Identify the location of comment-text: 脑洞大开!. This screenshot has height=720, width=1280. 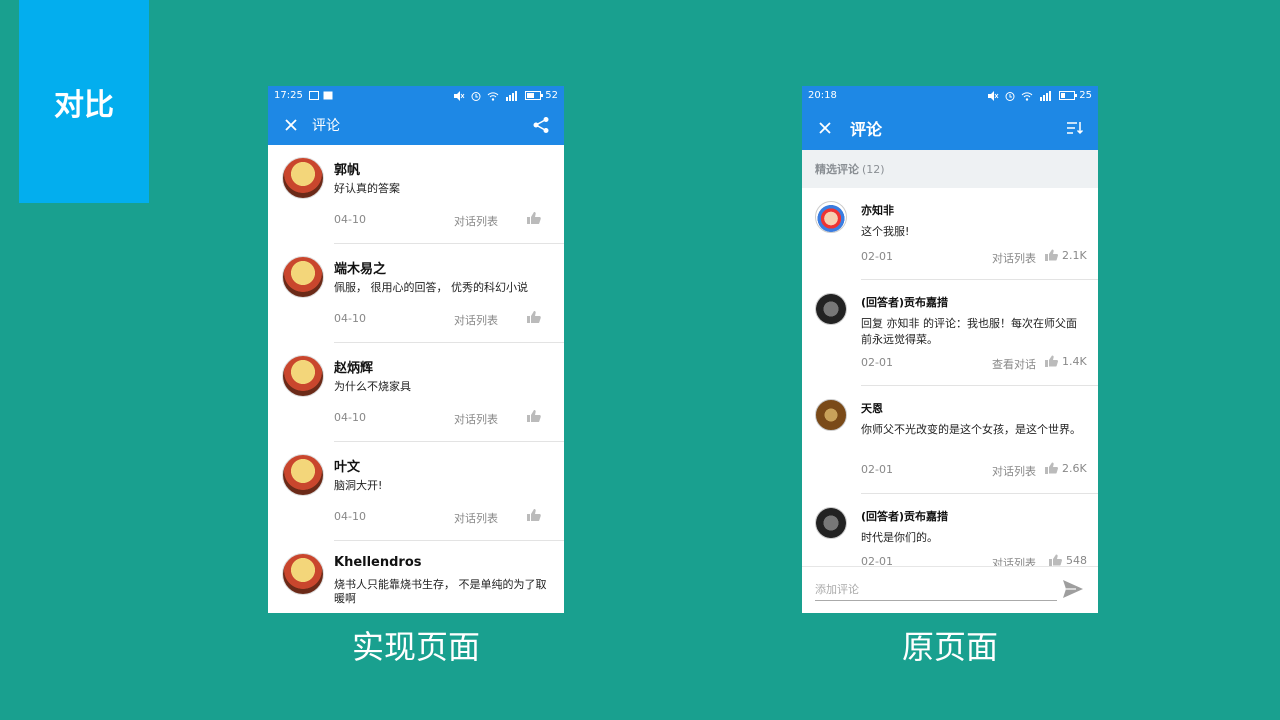
(358, 485).